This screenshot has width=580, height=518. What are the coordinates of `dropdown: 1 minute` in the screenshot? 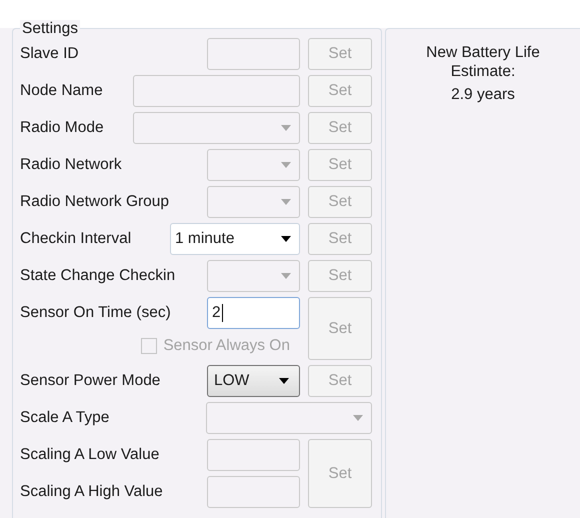 It's located at (235, 239).